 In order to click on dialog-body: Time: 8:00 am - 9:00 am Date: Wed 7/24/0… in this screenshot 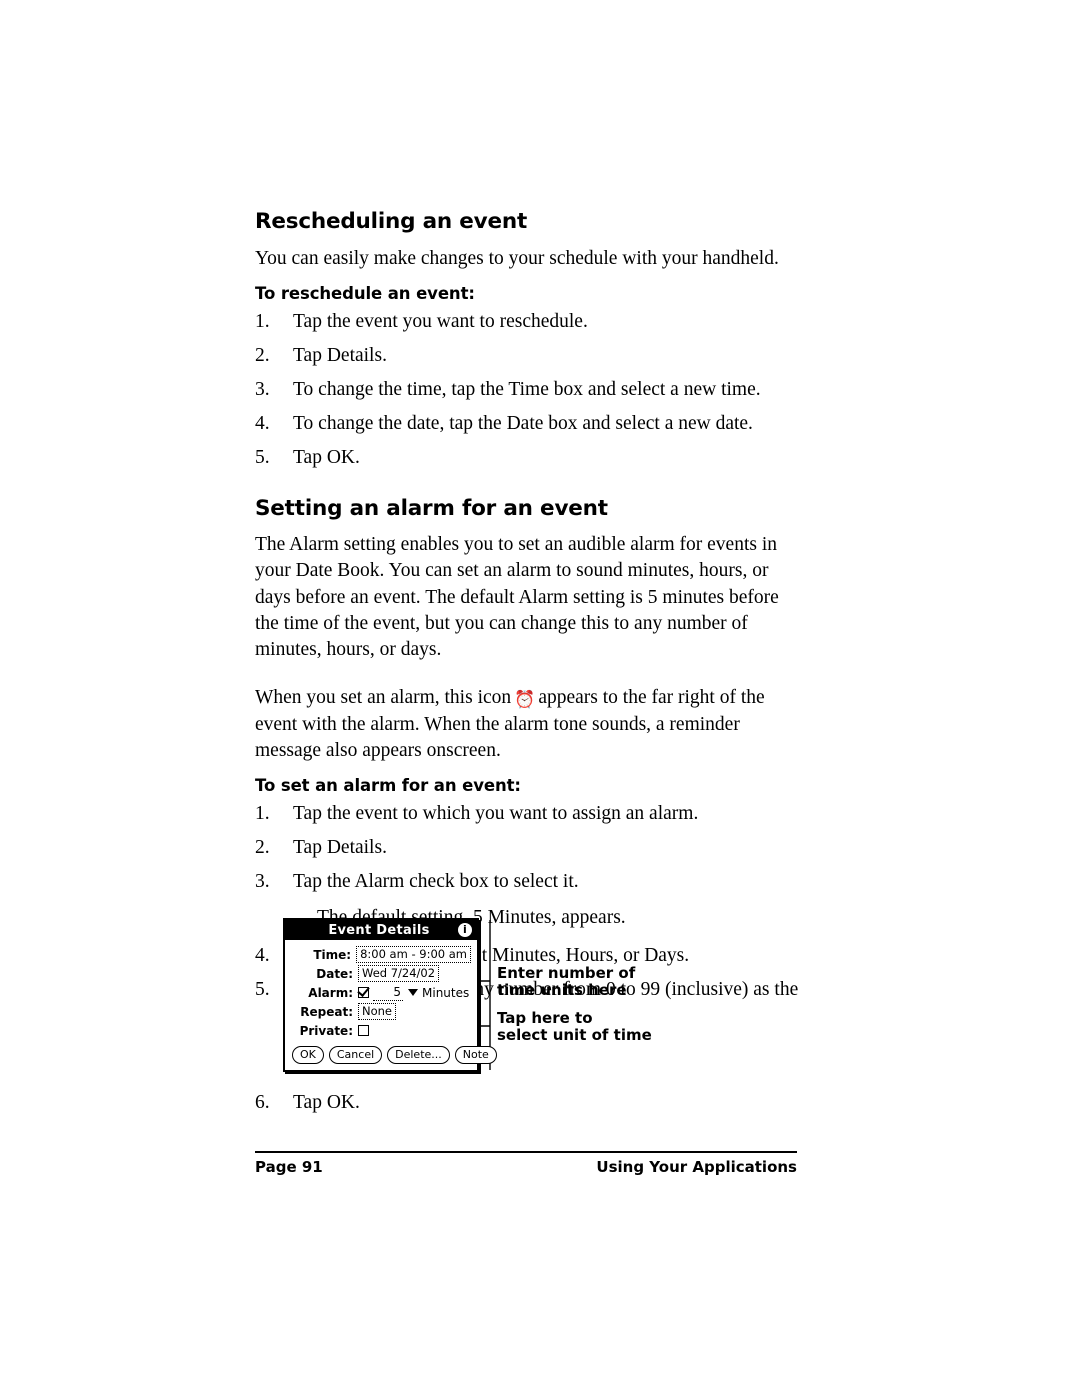, I will do `click(381, 990)`.